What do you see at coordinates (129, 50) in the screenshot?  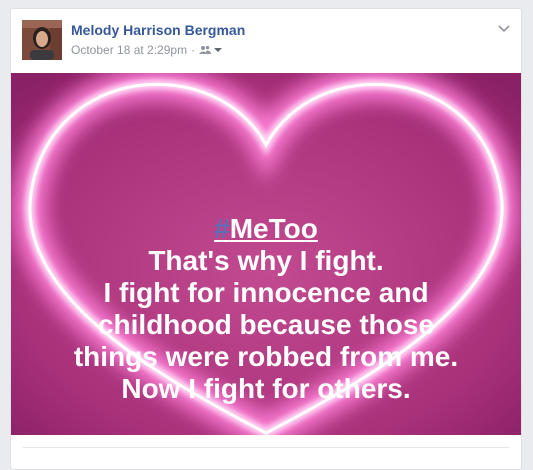 I see `post-timestamp: October 18 at 2:29pm` at bounding box center [129, 50].